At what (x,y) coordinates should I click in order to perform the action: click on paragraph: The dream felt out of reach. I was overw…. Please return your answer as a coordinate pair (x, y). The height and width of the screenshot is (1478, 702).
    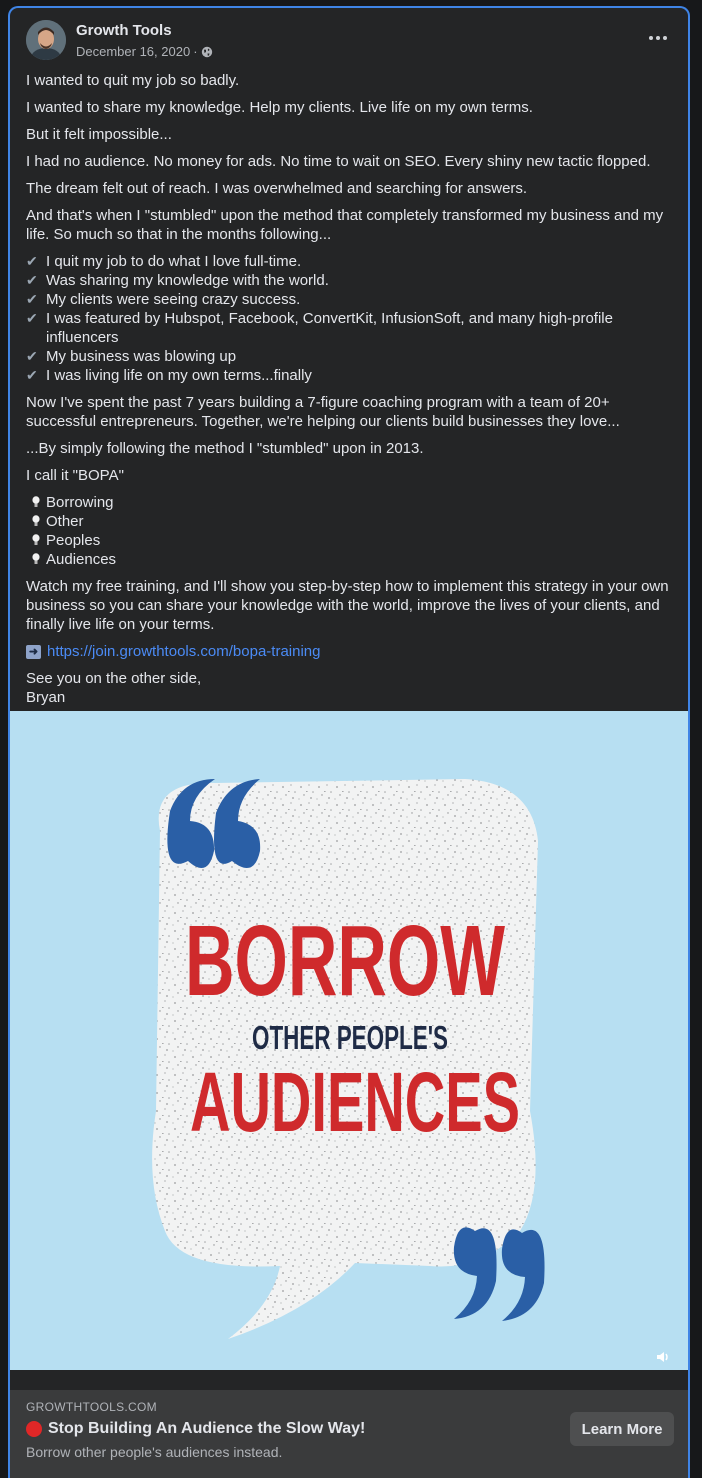
    Looking at the image, I should click on (277, 188).